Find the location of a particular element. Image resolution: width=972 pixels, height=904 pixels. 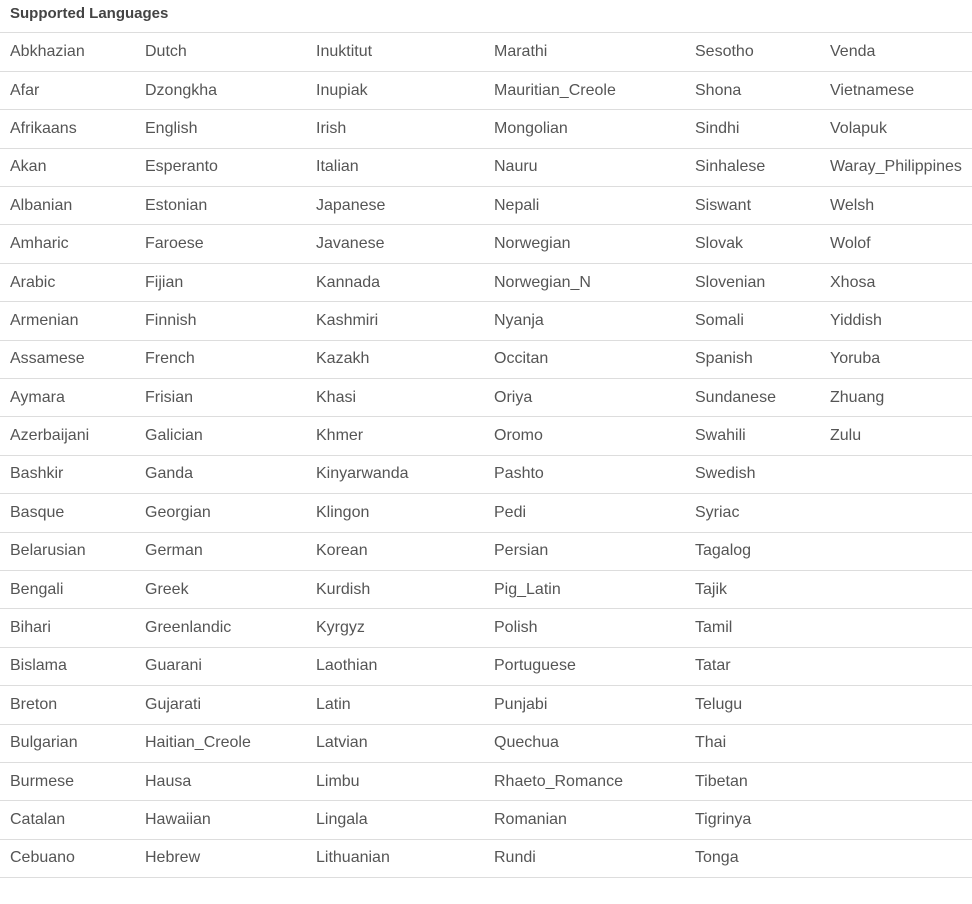

language-cell: Estonian is located at coordinates (220, 206).